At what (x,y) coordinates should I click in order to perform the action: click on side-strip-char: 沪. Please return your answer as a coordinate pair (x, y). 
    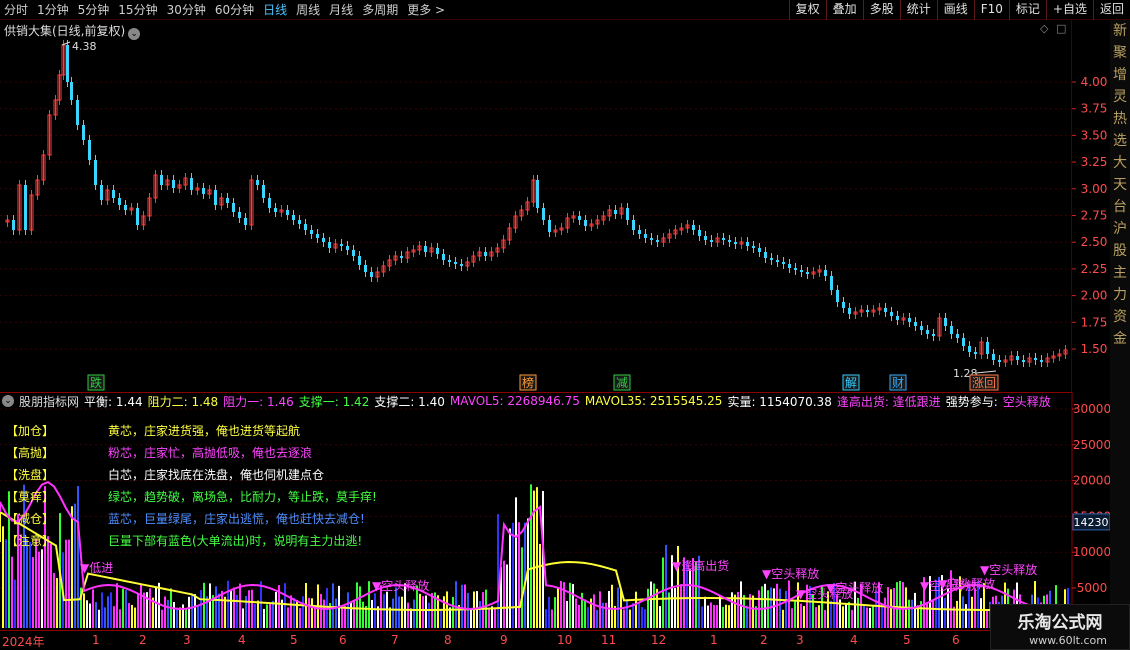
    Looking at the image, I should click on (1120, 229).